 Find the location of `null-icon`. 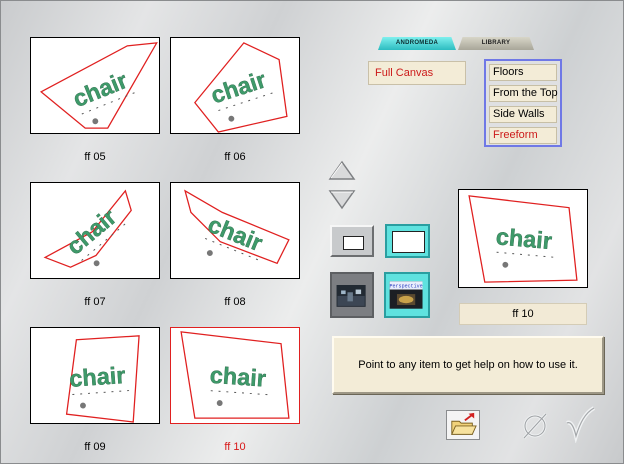

null-icon is located at coordinates (535, 426).